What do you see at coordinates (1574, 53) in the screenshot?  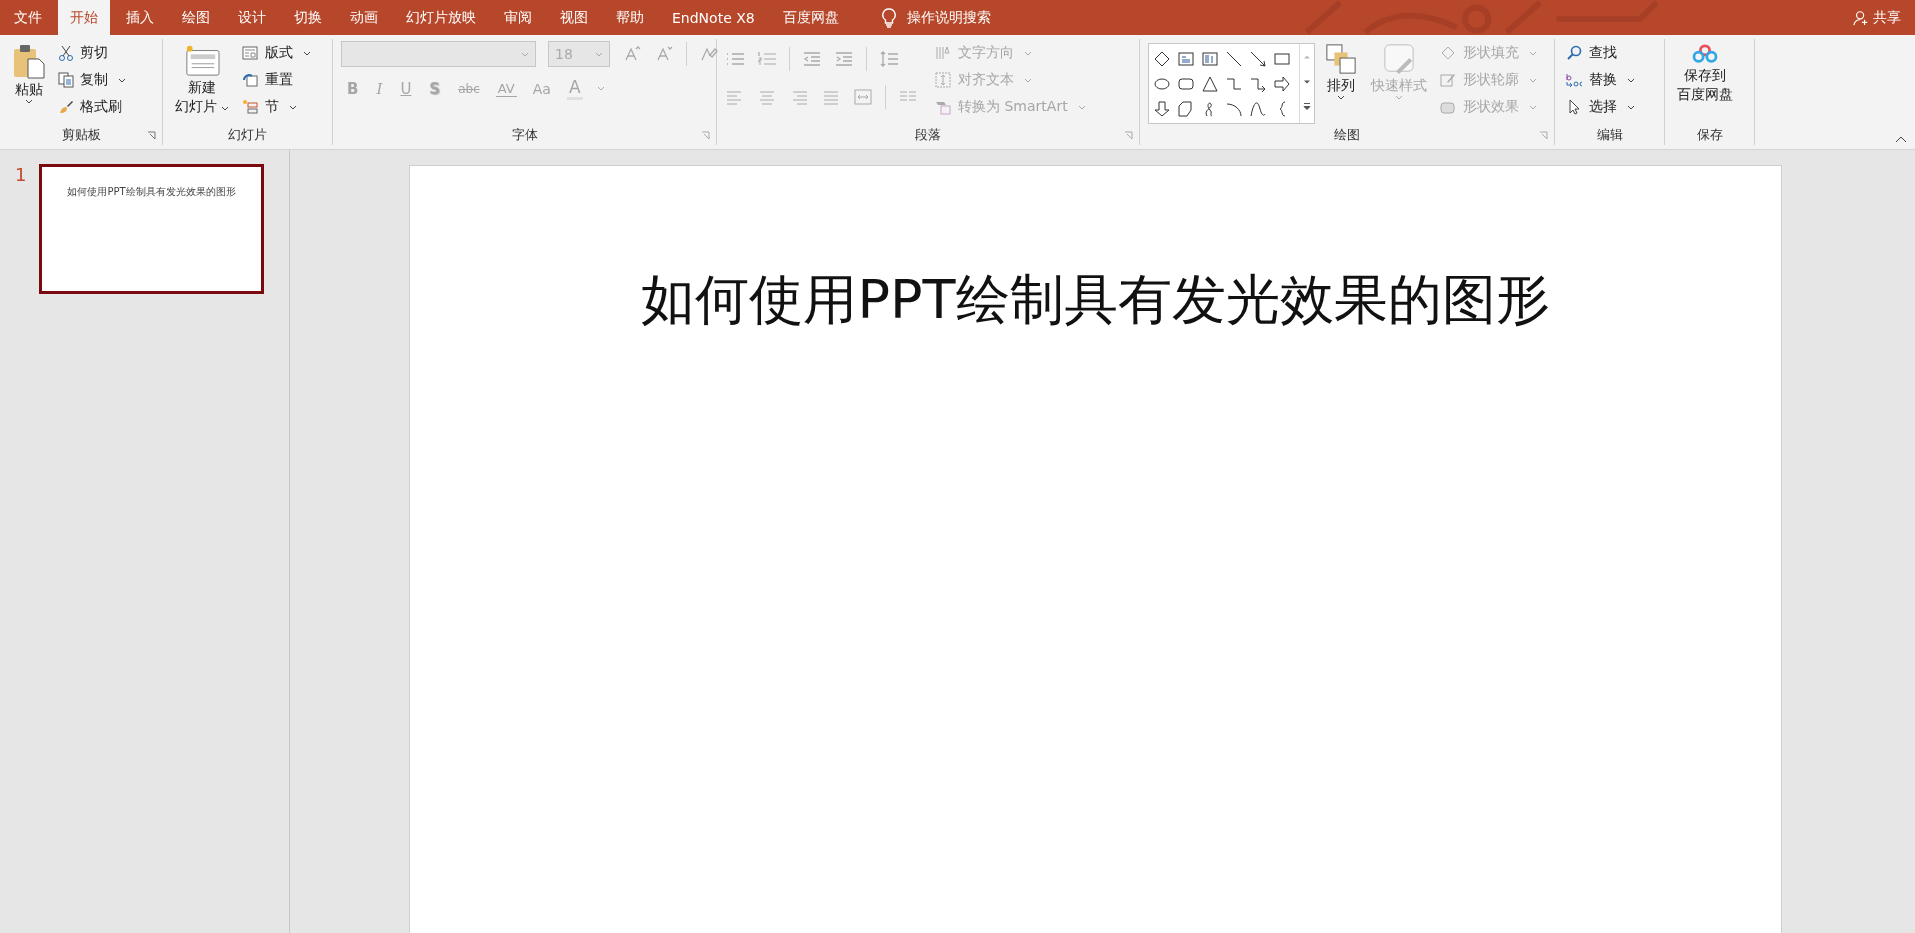 I see `search-icon` at bounding box center [1574, 53].